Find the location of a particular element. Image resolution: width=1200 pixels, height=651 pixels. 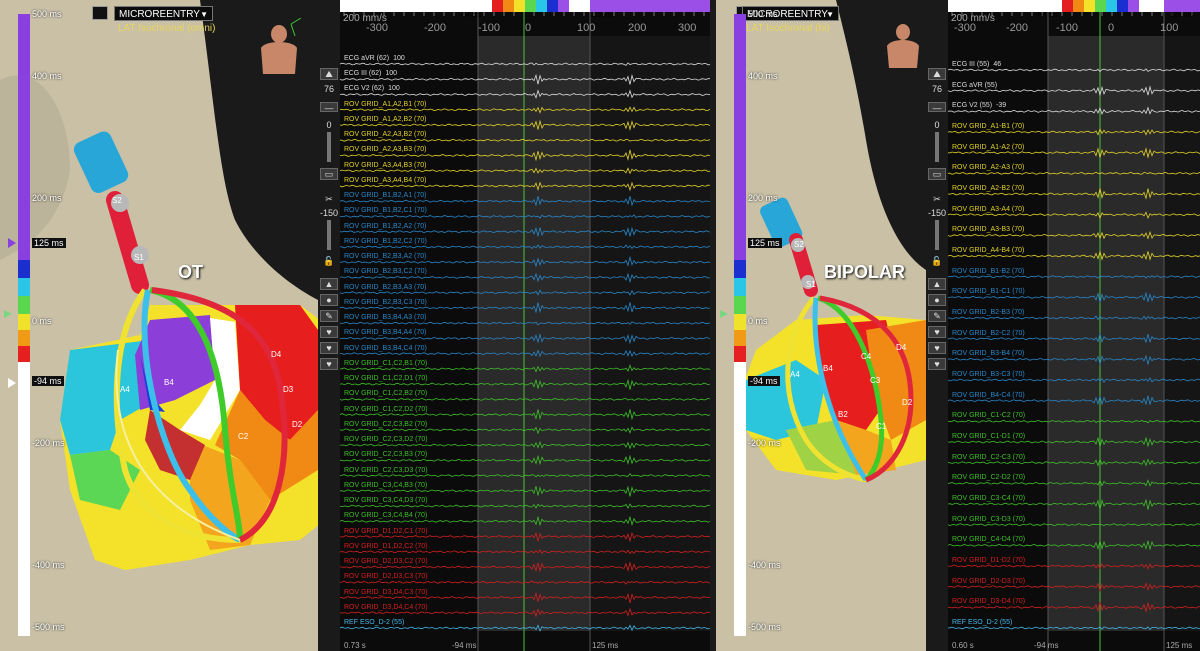

channel-label: ROV GRID_A3-A4 (70) is located at coordinates (988, 209).